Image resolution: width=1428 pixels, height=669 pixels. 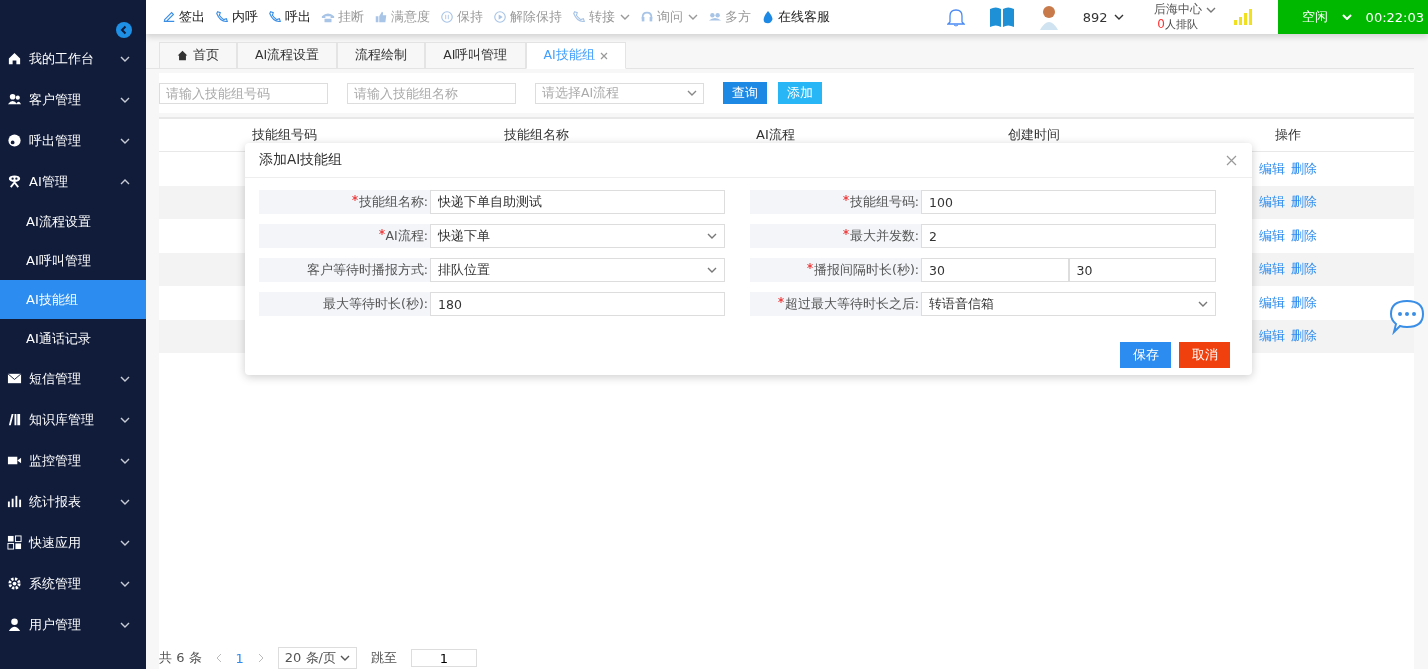 I want to click on sidebar-item: 系统管理, so click(x=73, y=583).